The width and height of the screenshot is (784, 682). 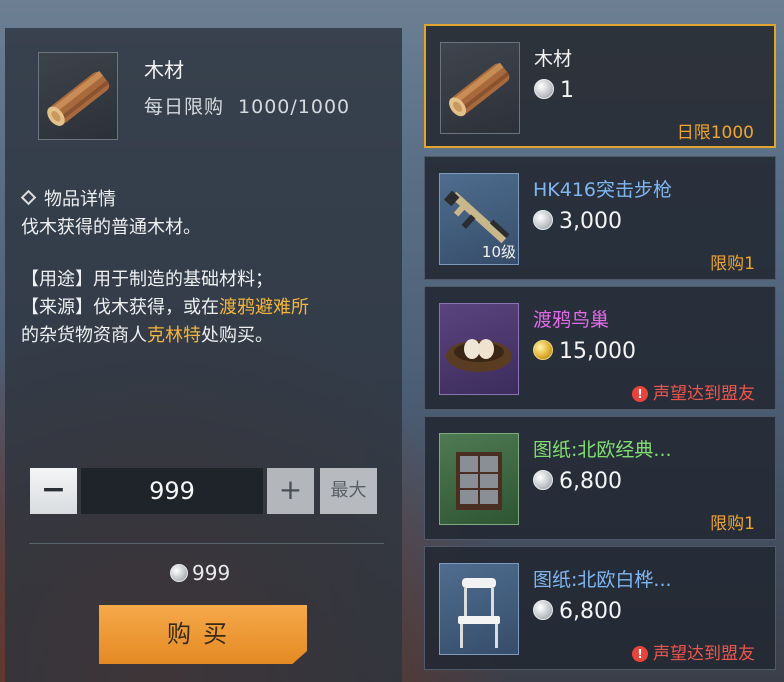 I want to click on shop-item-name: 渡鸦鸟巢, so click(x=571, y=320).